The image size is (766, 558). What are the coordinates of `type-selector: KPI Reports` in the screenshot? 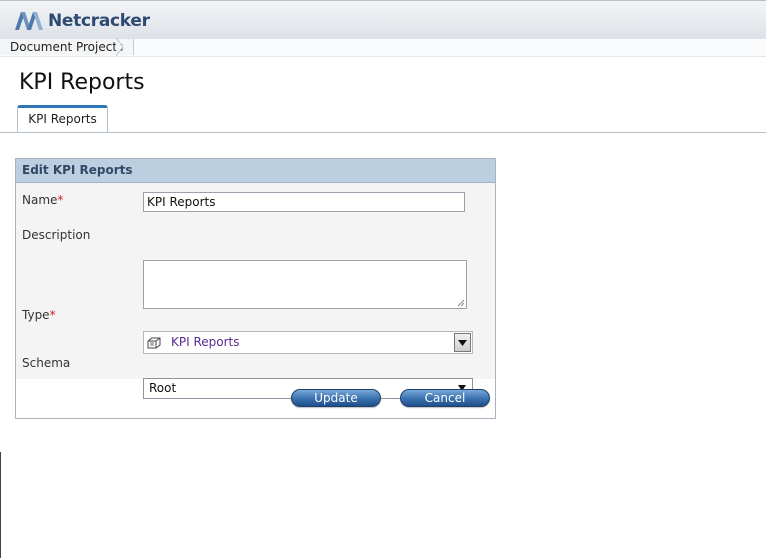 It's located at (308, 342).